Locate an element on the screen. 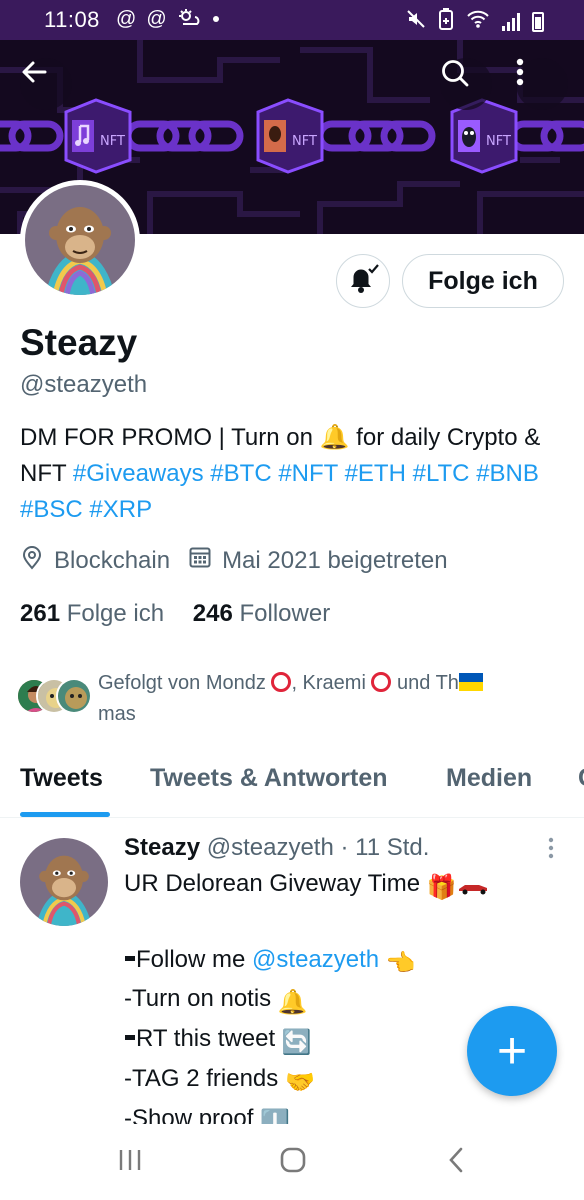  tweet-line: UR Delorean Giveway Time is located at coordinates (275, 883).